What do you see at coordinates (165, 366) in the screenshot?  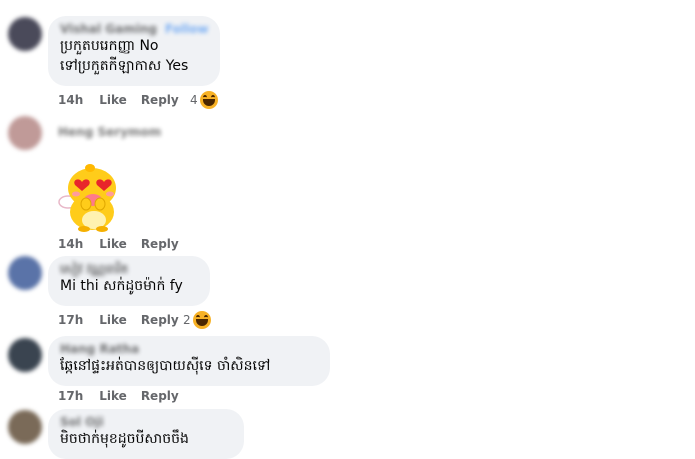 I see `comment-text-line: ឆ្កែនៅផ្ទះអត់បានឲ្យបាយស៊ីទេ ចាំសិនទៅ` at bounding box center [165, 366].